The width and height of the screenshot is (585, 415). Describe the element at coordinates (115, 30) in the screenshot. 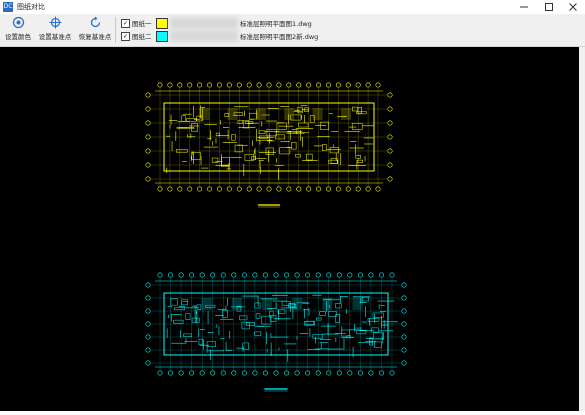

I see `toolbar-separator` at that location.